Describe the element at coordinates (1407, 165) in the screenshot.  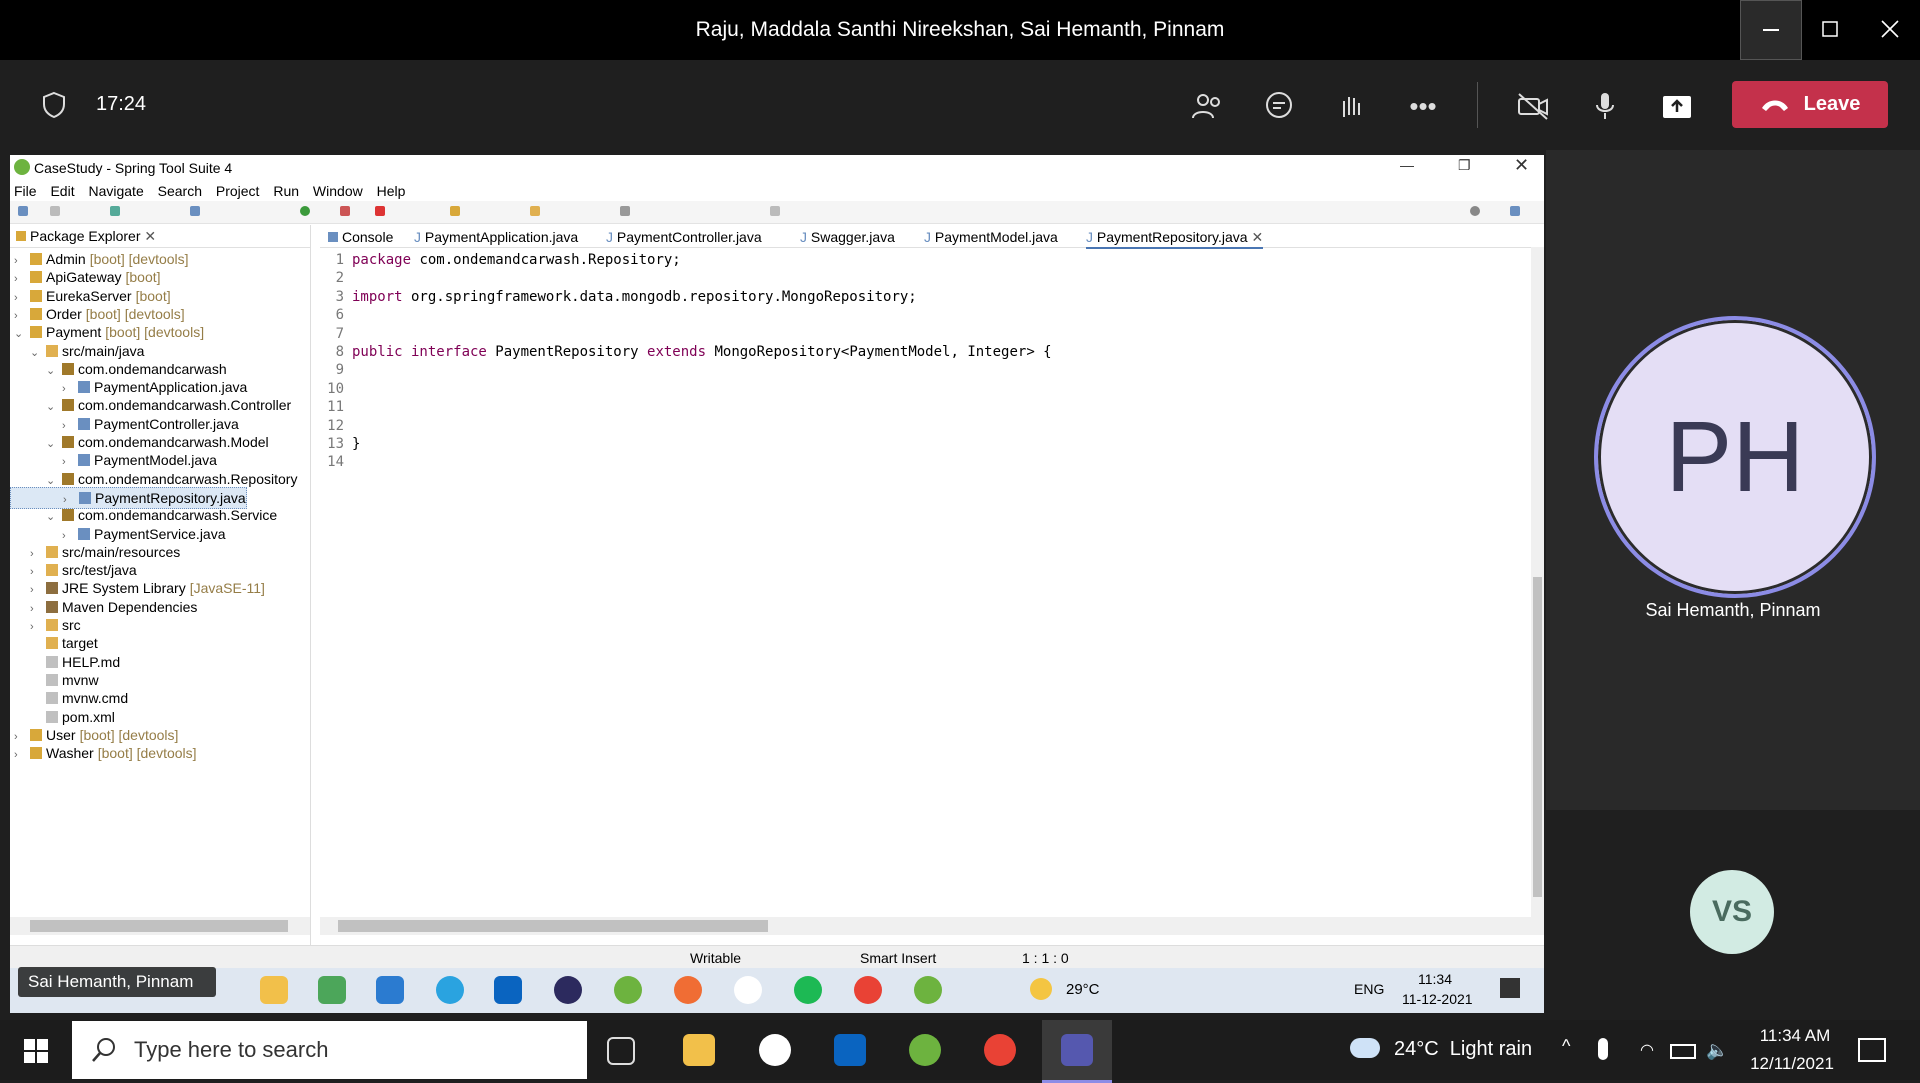
I see `sts-minimize-icon: —` at that location.